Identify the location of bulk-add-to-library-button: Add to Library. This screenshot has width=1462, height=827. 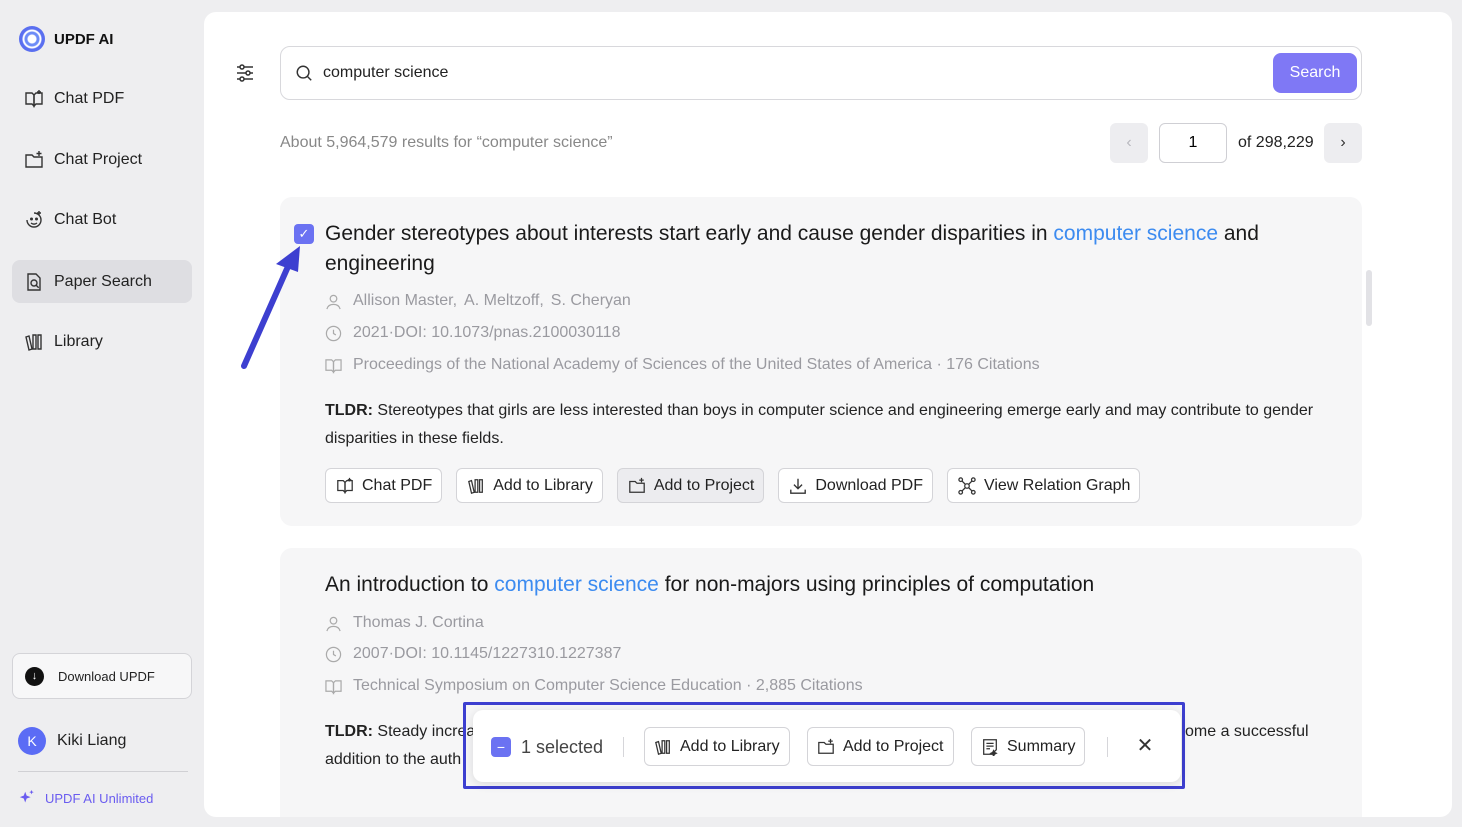
(717, 746).